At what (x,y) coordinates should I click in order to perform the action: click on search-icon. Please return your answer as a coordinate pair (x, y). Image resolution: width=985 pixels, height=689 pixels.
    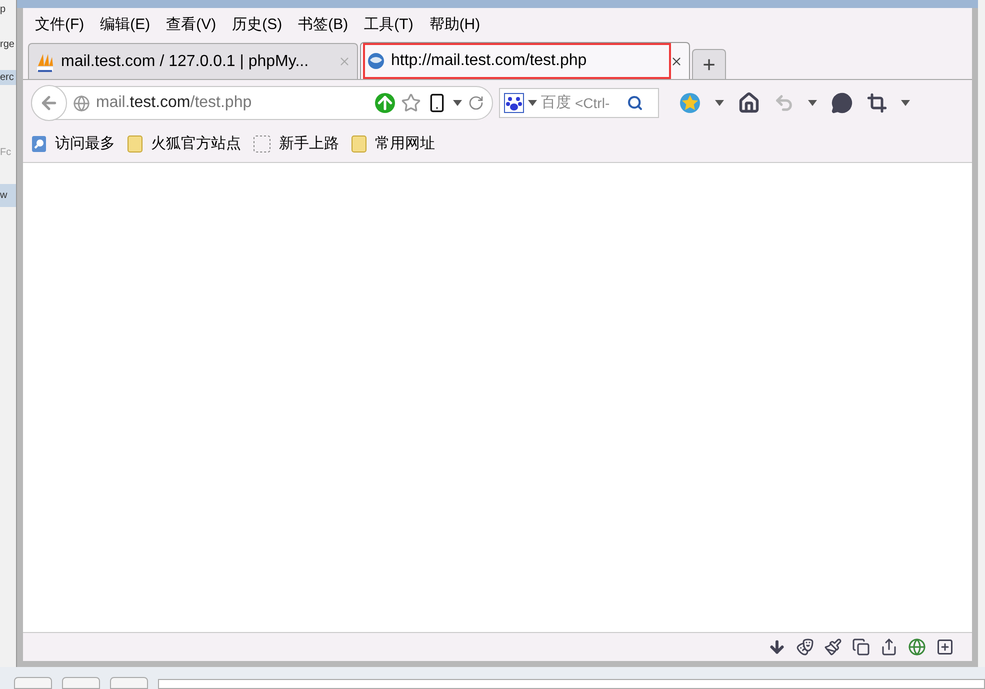
    Looking at the image, I should click on (635, 103).